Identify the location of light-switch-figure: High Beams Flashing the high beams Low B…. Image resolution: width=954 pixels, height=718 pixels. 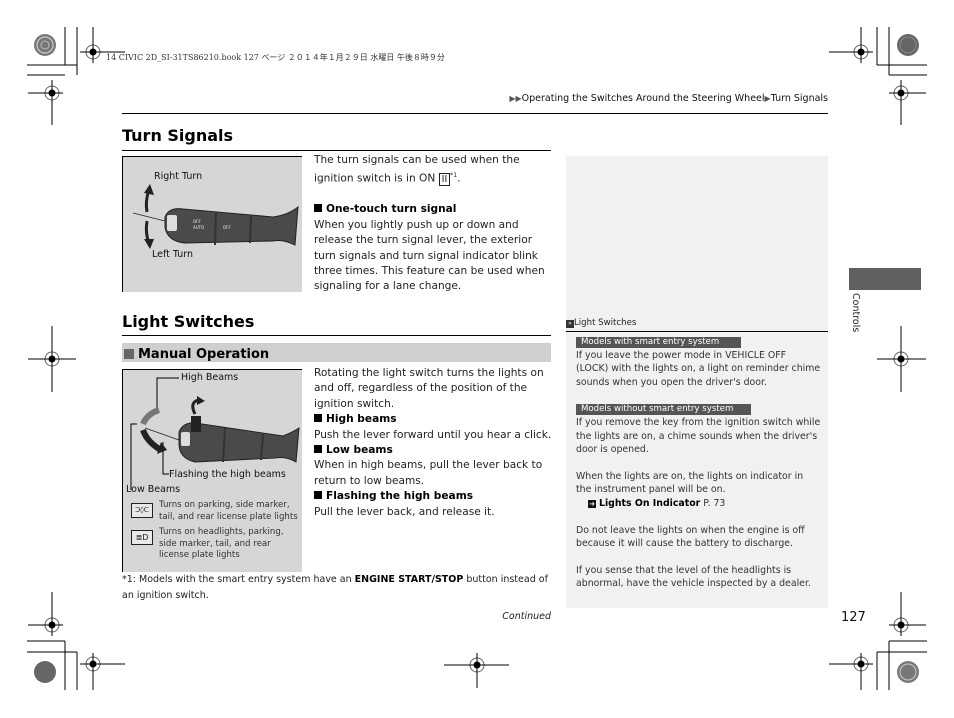
(212, 470).